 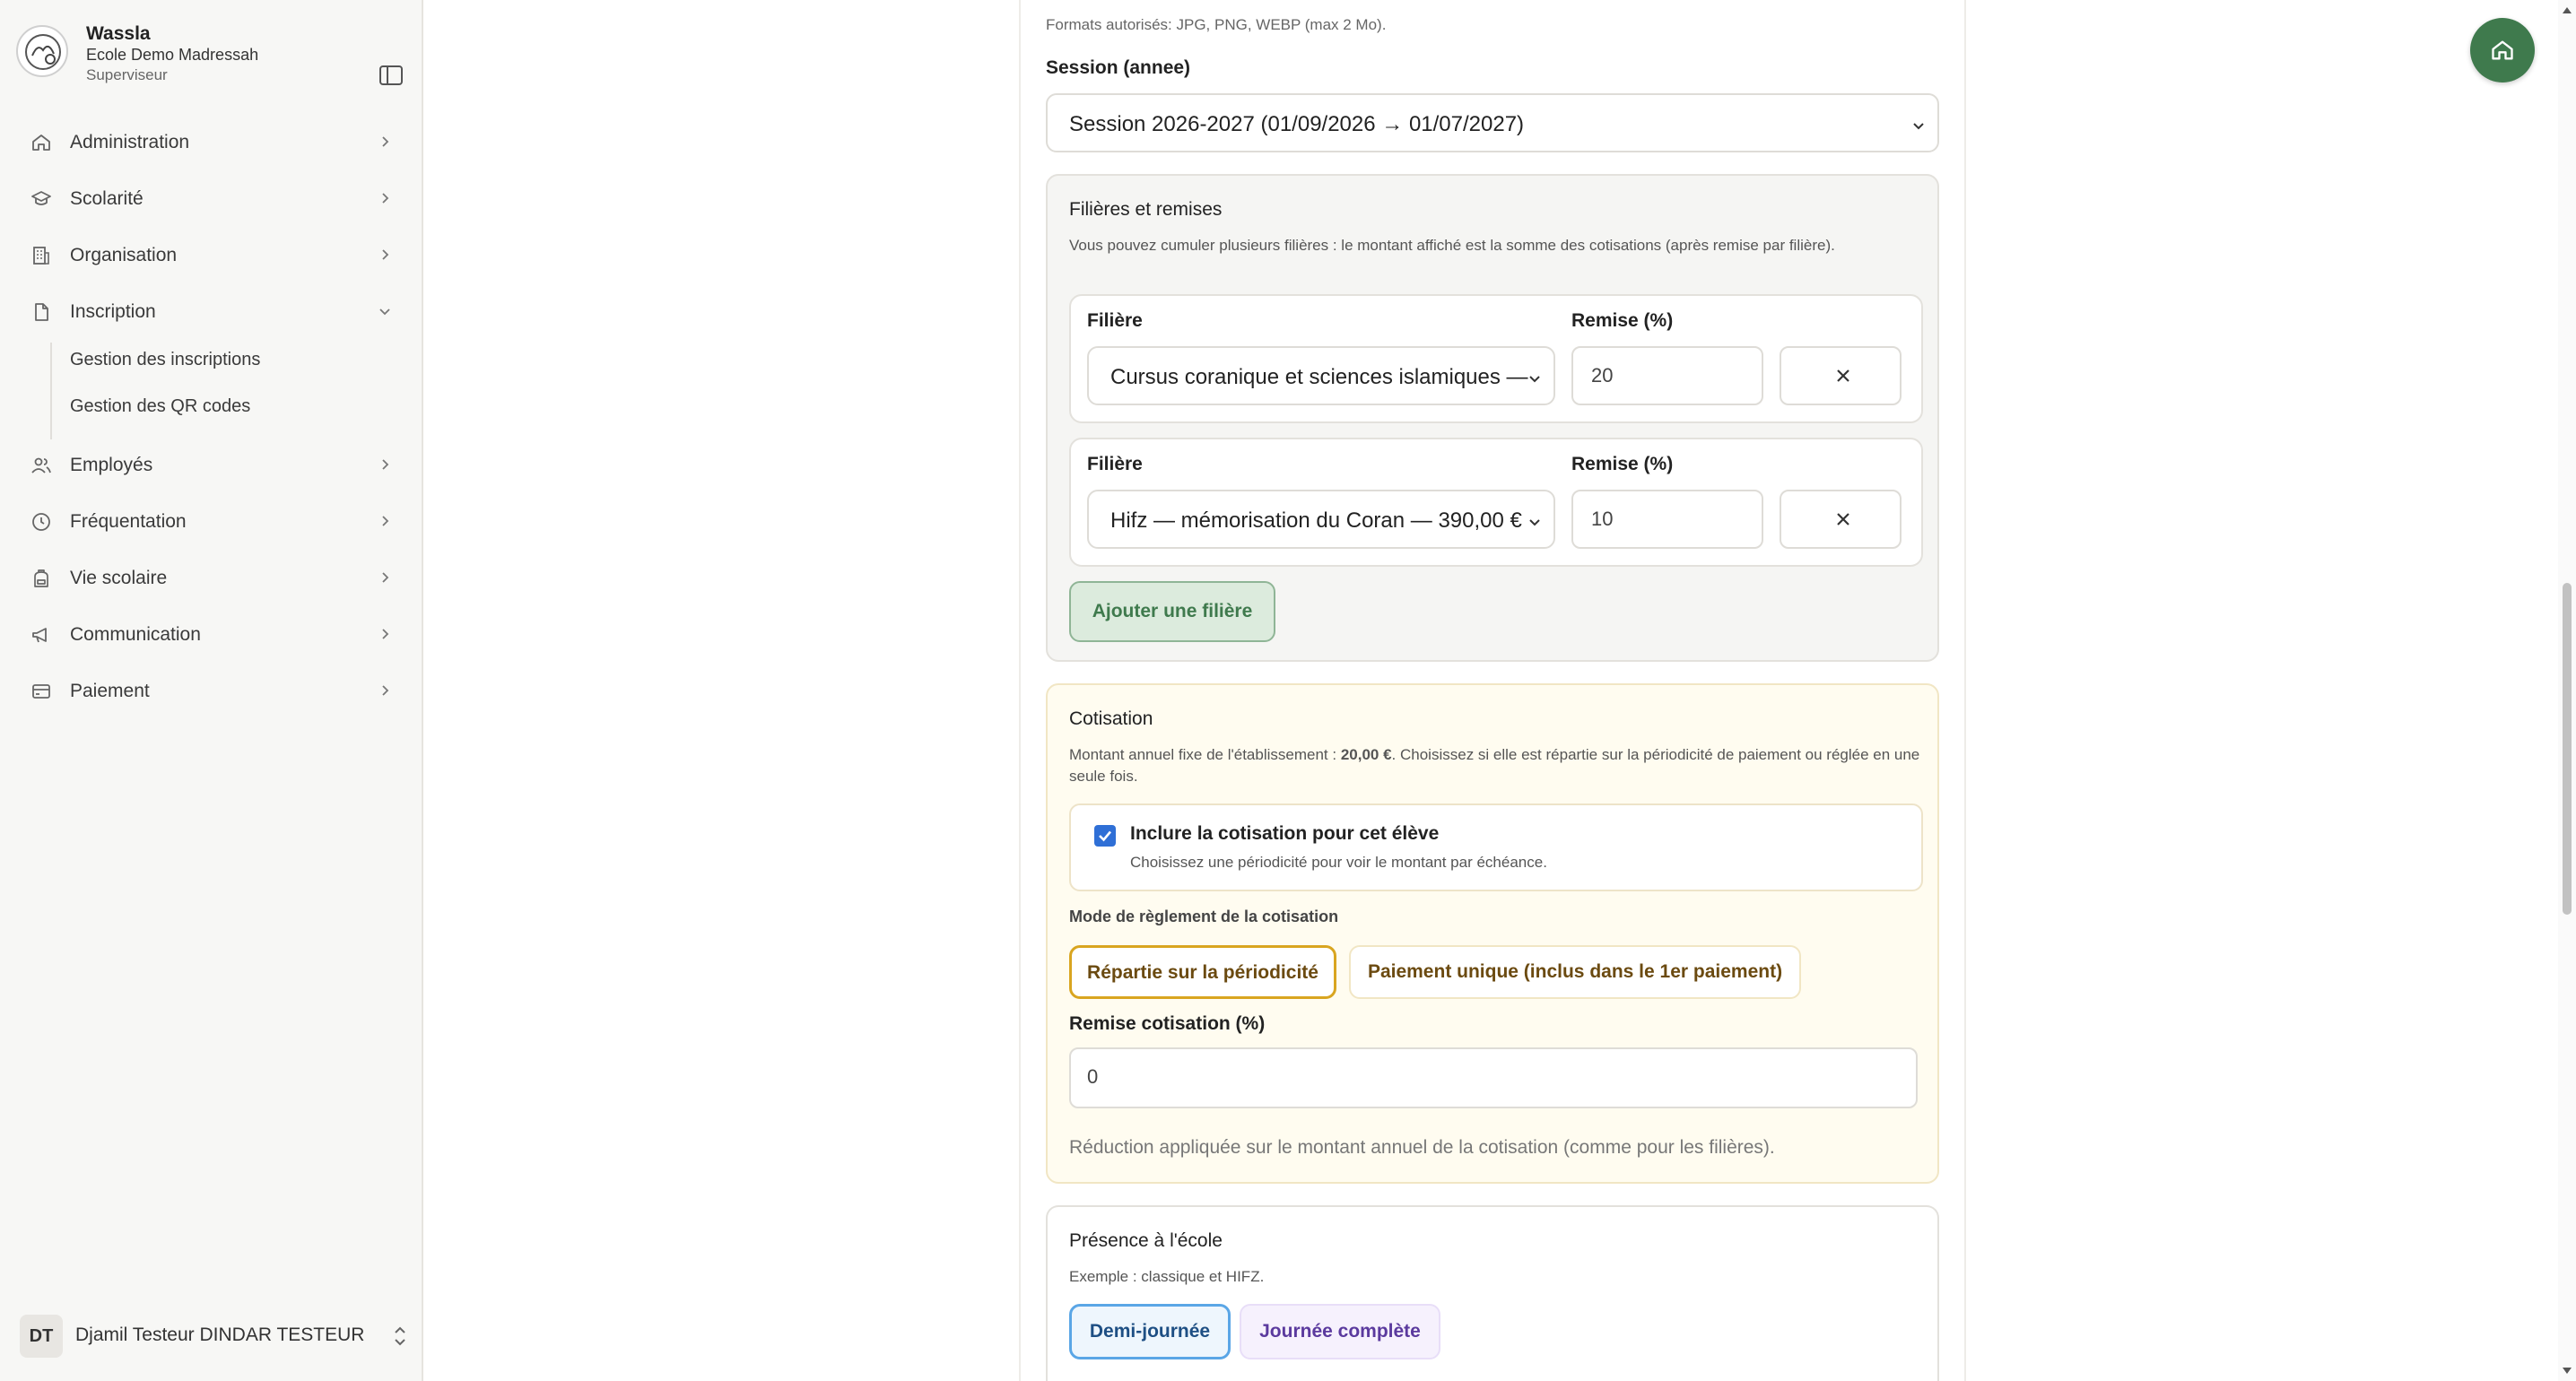 What do you see at coordinates (1602, 519) in the screenshot?
I see `remise-input-value: 10` at bounding box center [1602, 519].